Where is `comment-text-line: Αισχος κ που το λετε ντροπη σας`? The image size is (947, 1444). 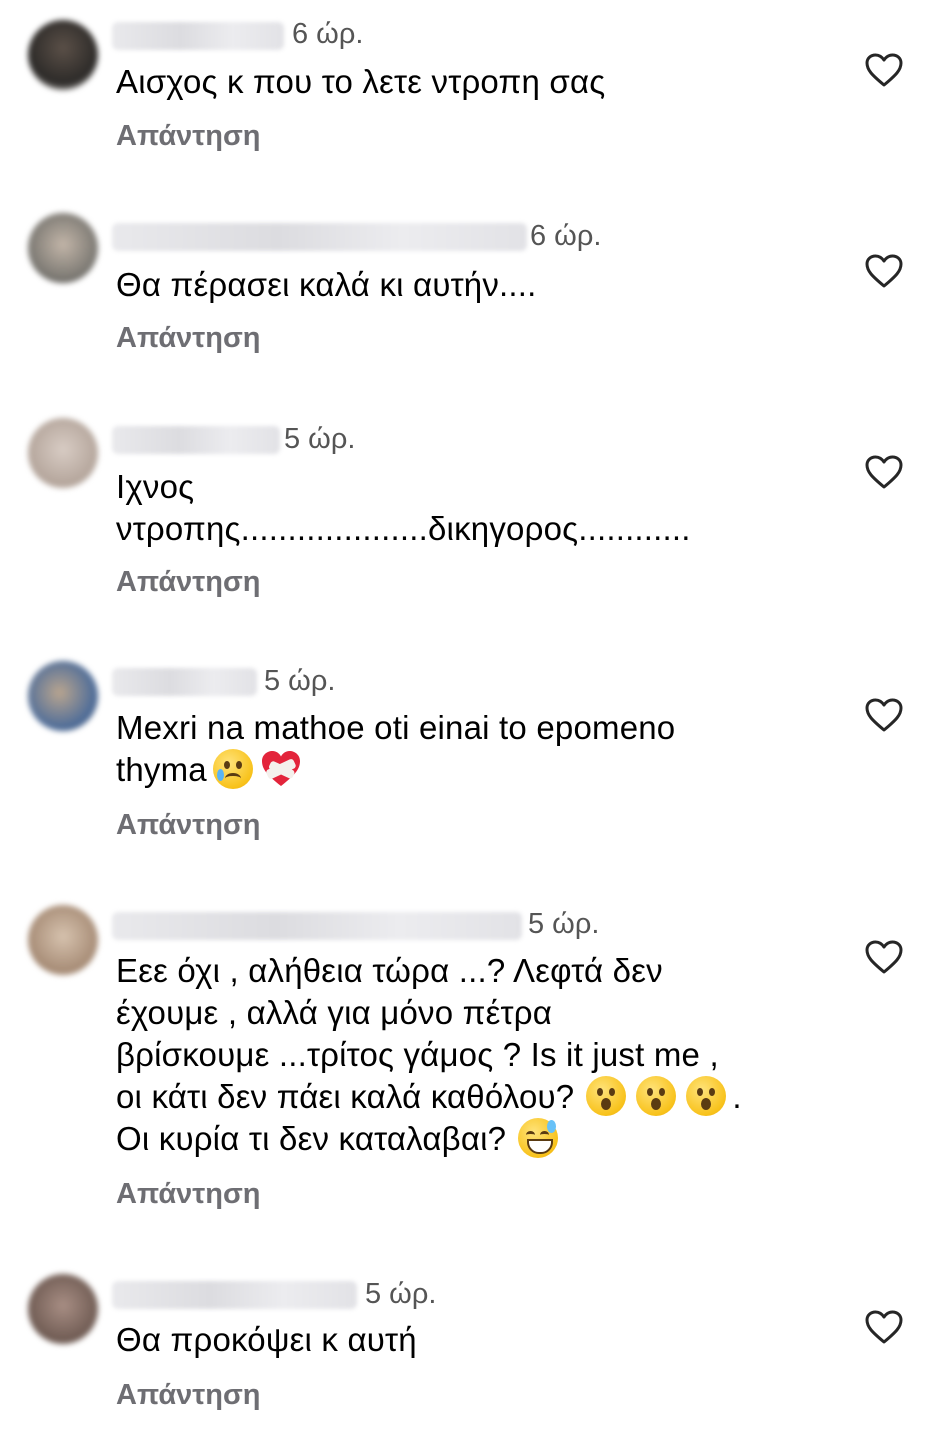
comment-text-line: Αισχος κ που το λετε ντροπη σας is located at coordinates (361, 81).